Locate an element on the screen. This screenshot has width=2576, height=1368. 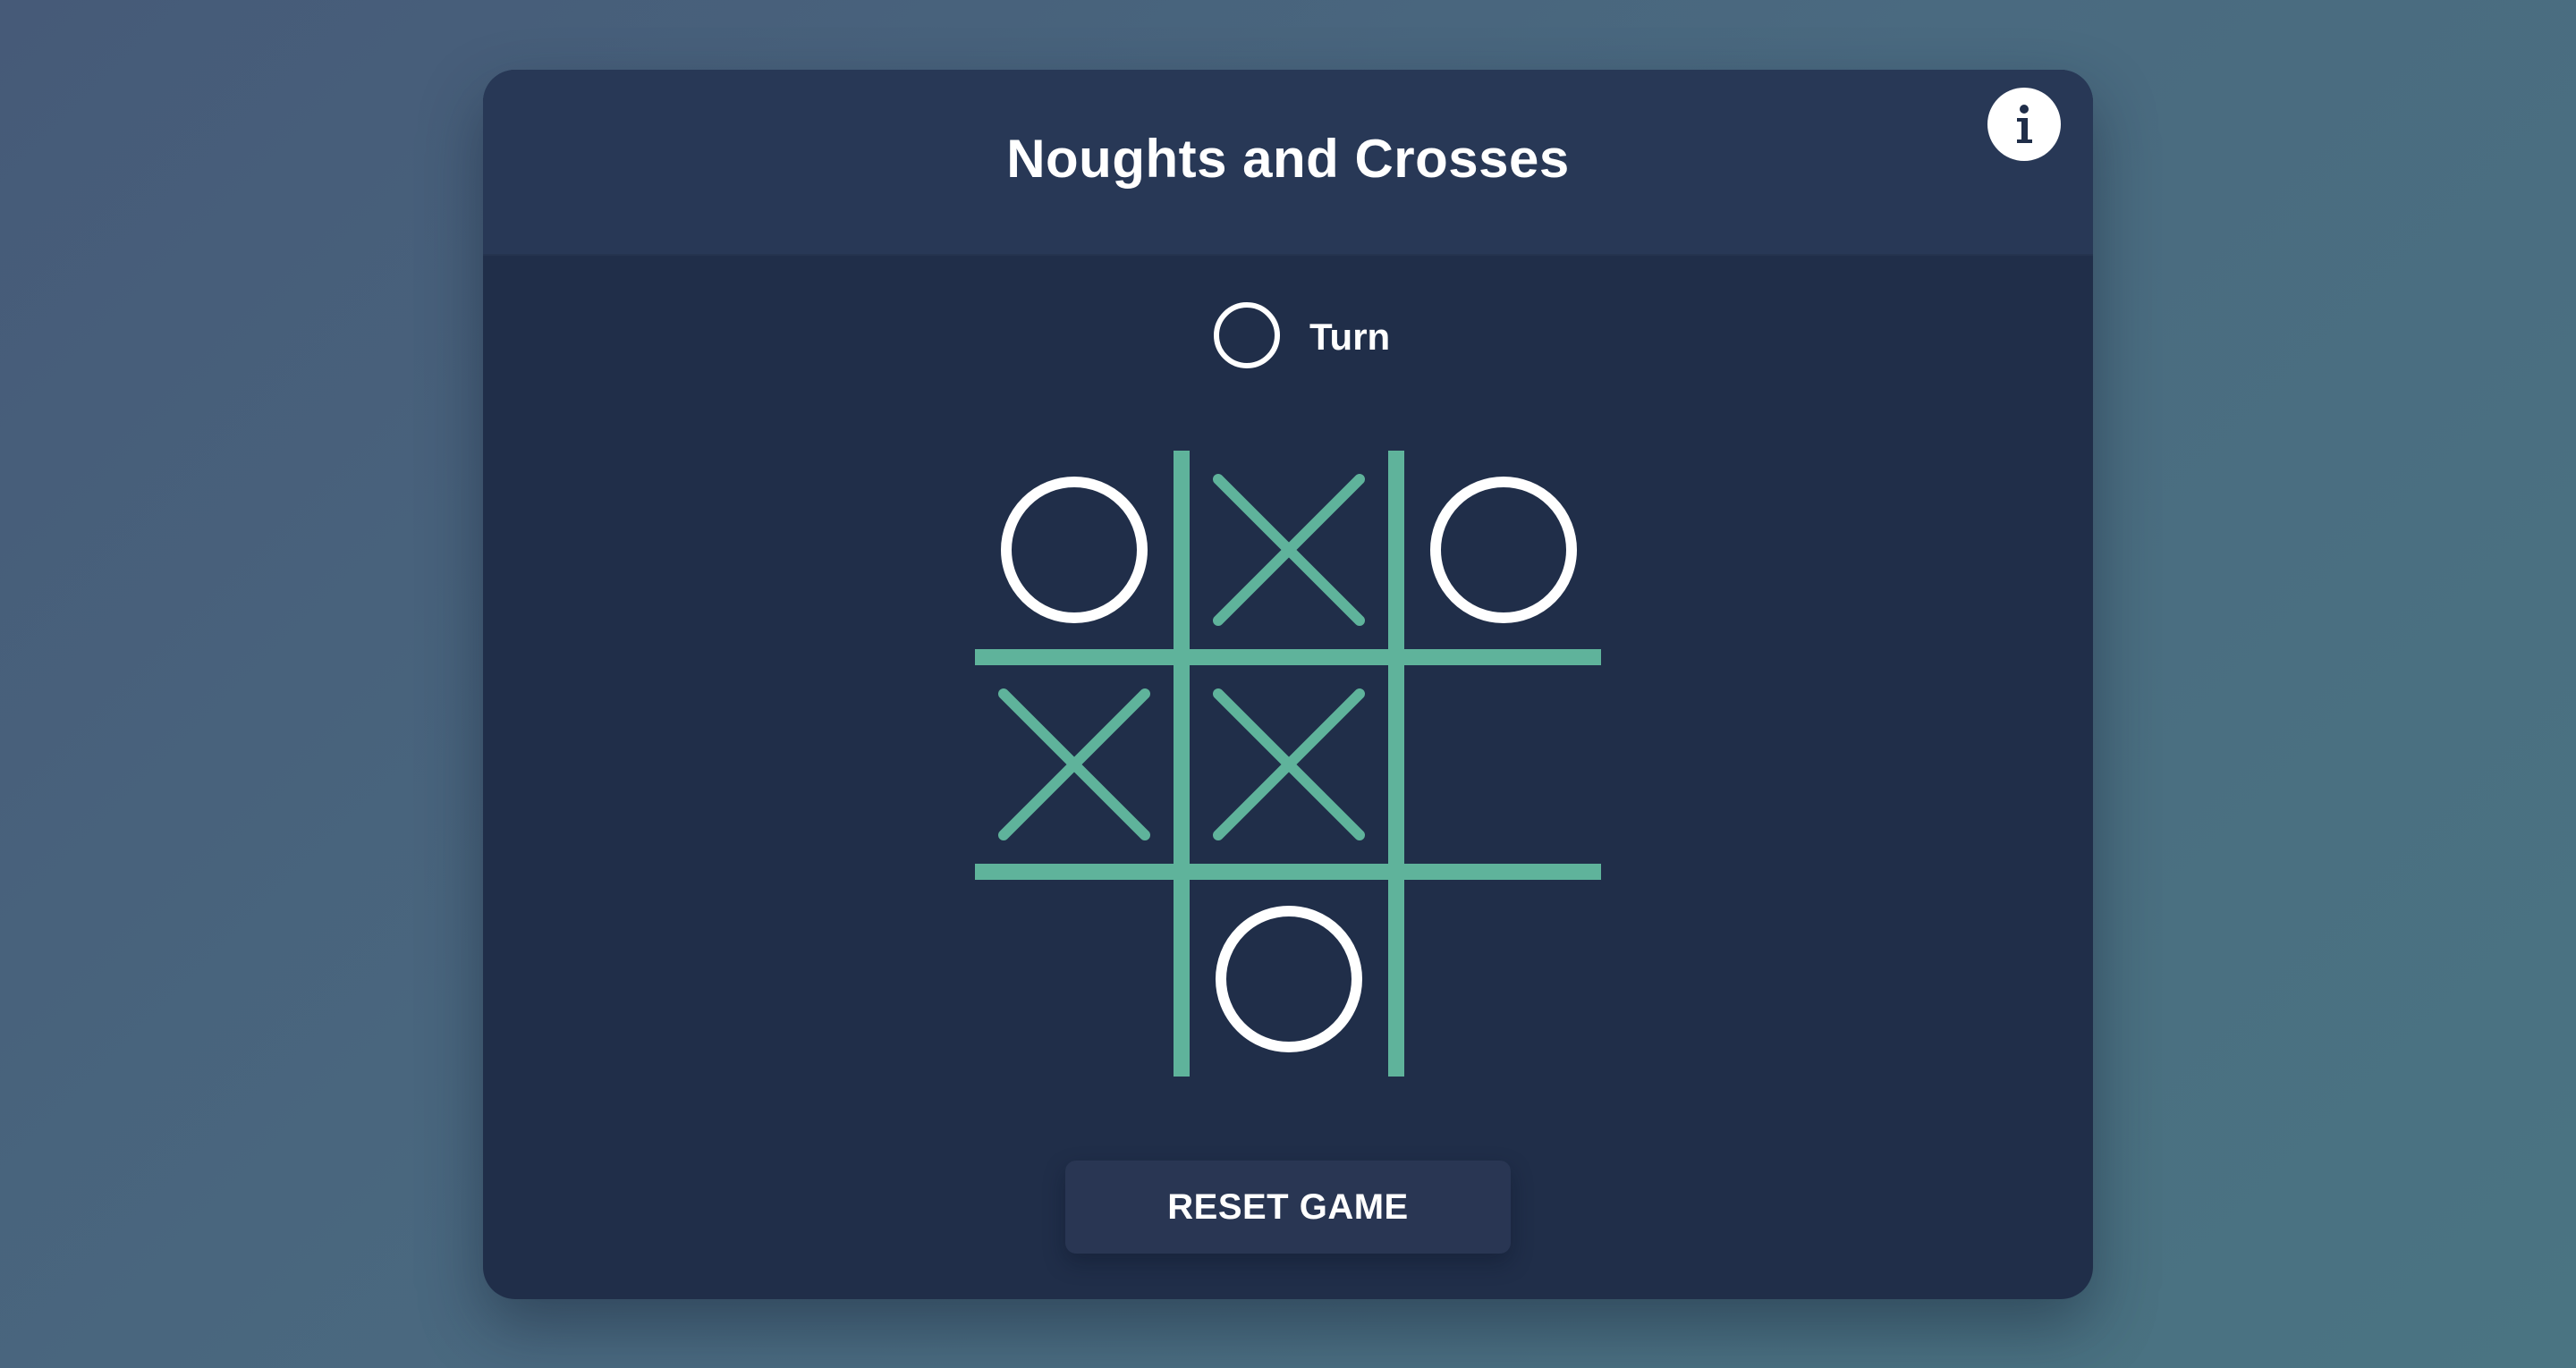
card-header: Noughts and Crosses is located at coordinates (1288, 163).